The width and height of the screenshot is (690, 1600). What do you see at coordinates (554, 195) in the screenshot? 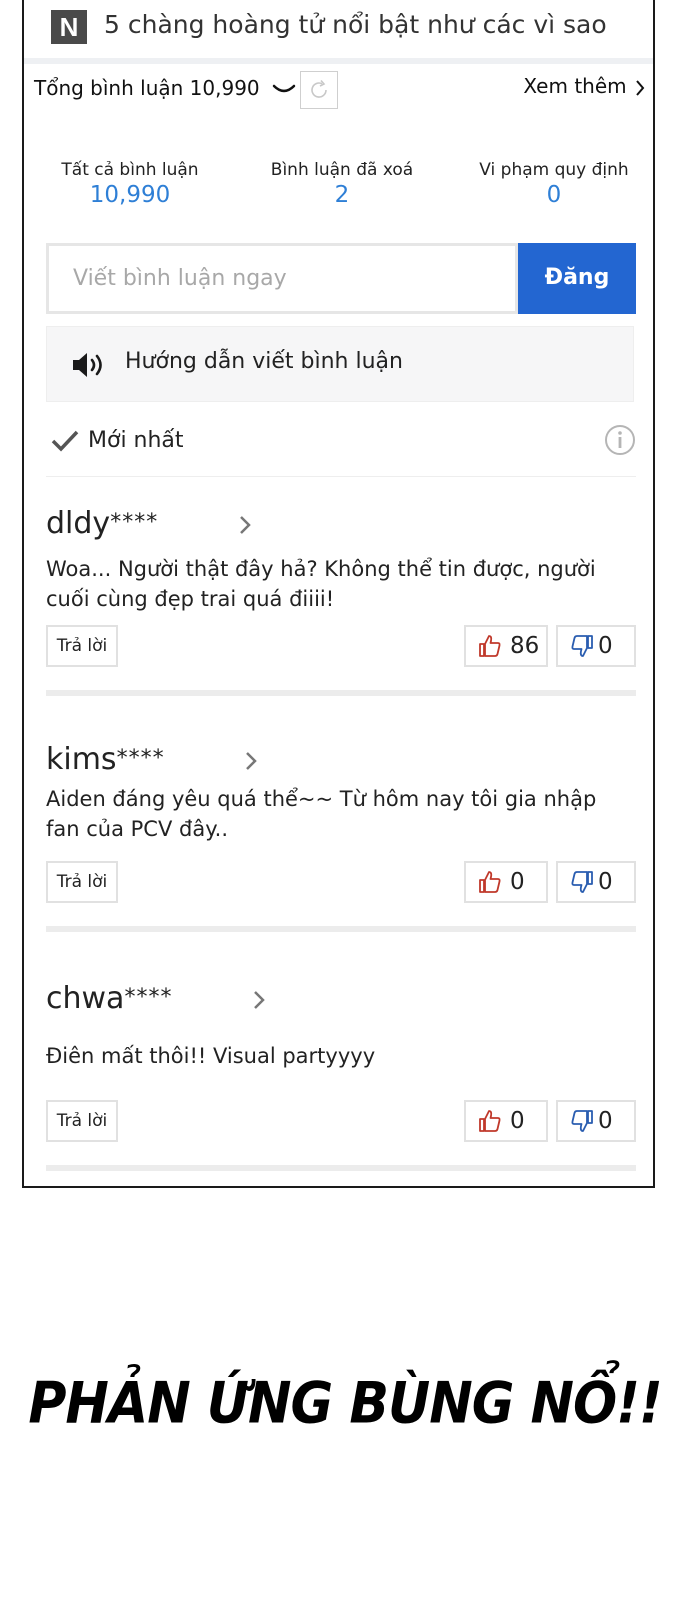
I see `stat-value: 0` at bounding box center [554, 195].